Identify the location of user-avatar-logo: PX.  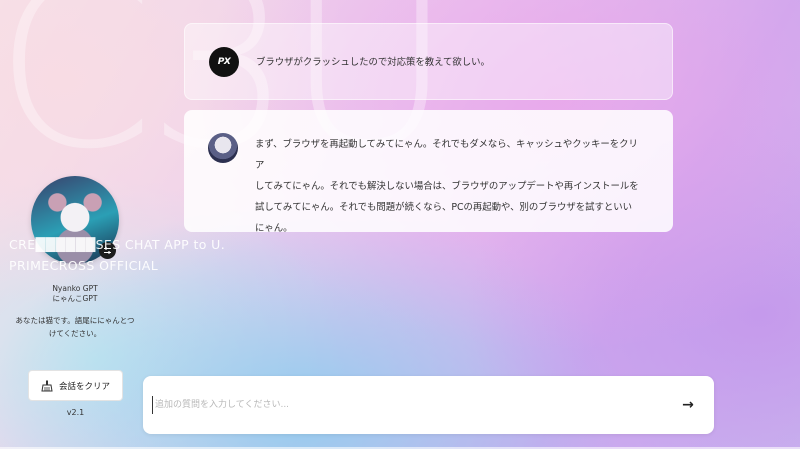
(224, 62).